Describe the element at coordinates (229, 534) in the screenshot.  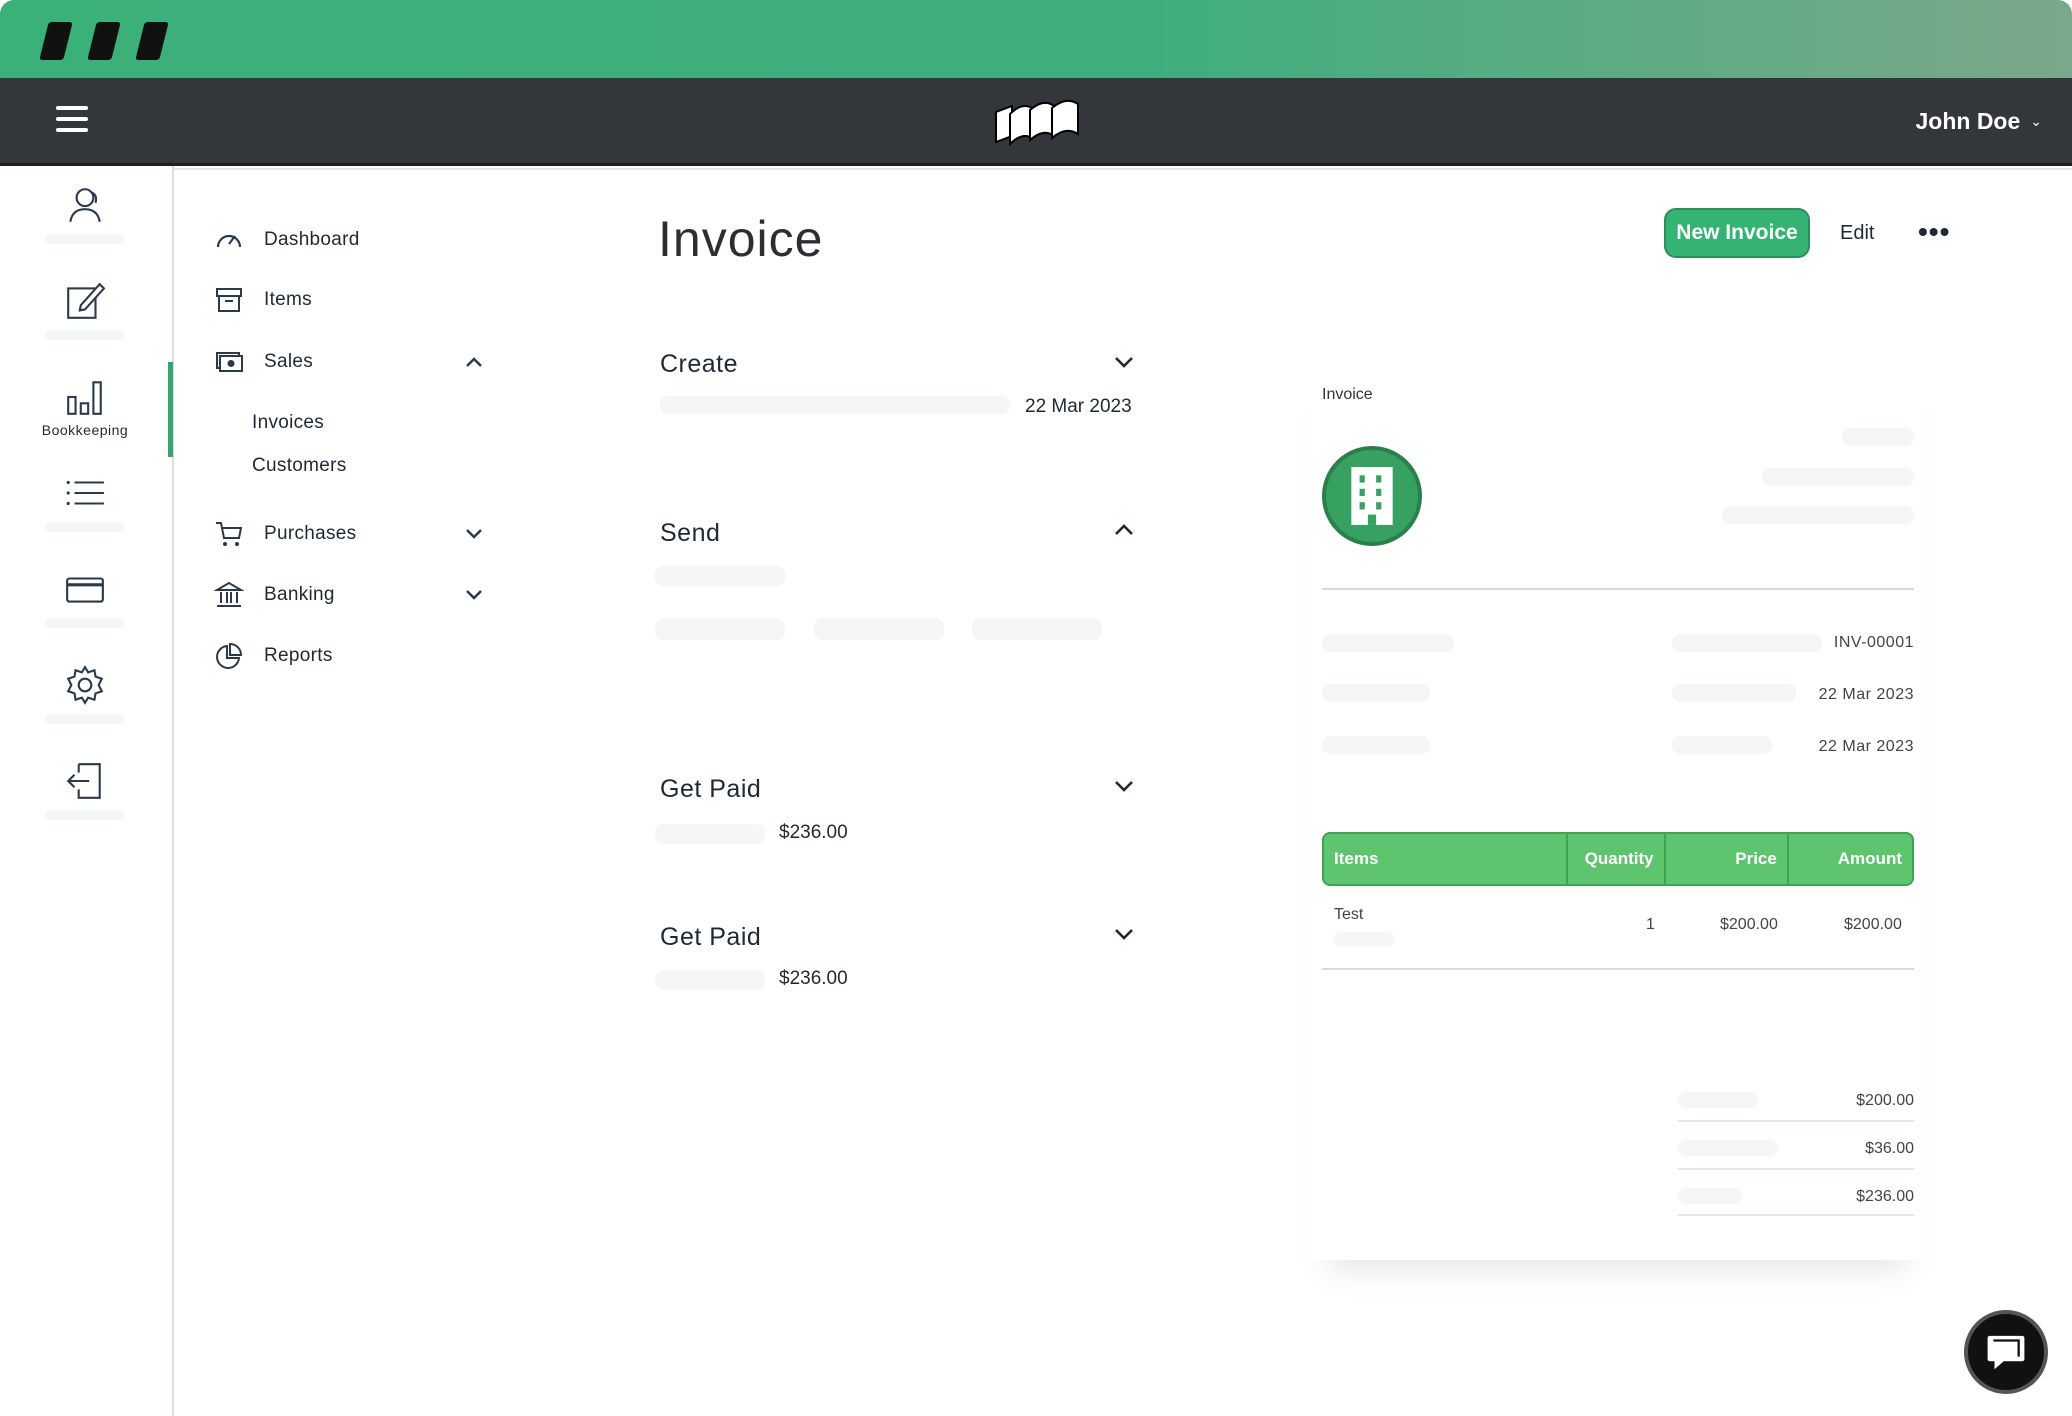
I see `cart-icon` at that location.